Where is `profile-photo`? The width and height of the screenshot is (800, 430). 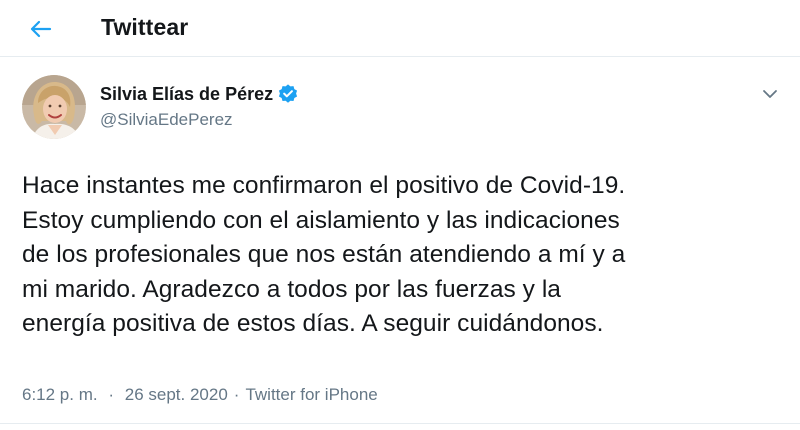 profile-photo is located at coordinates (54, 107).